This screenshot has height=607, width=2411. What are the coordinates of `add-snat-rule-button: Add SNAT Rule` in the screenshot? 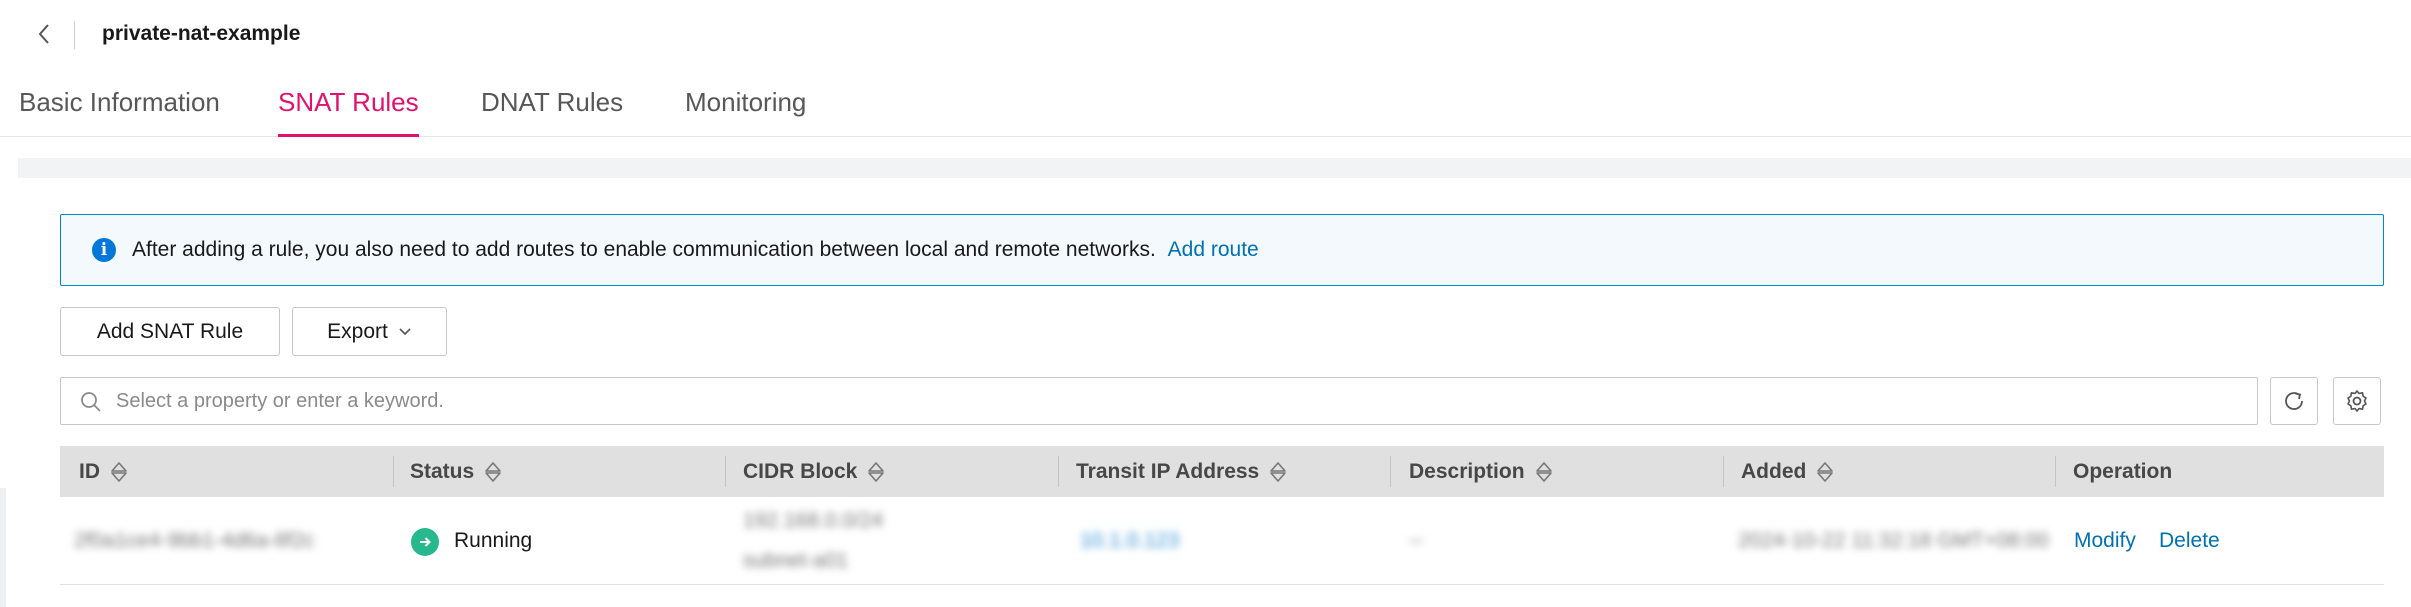 It's located at (170, 331).